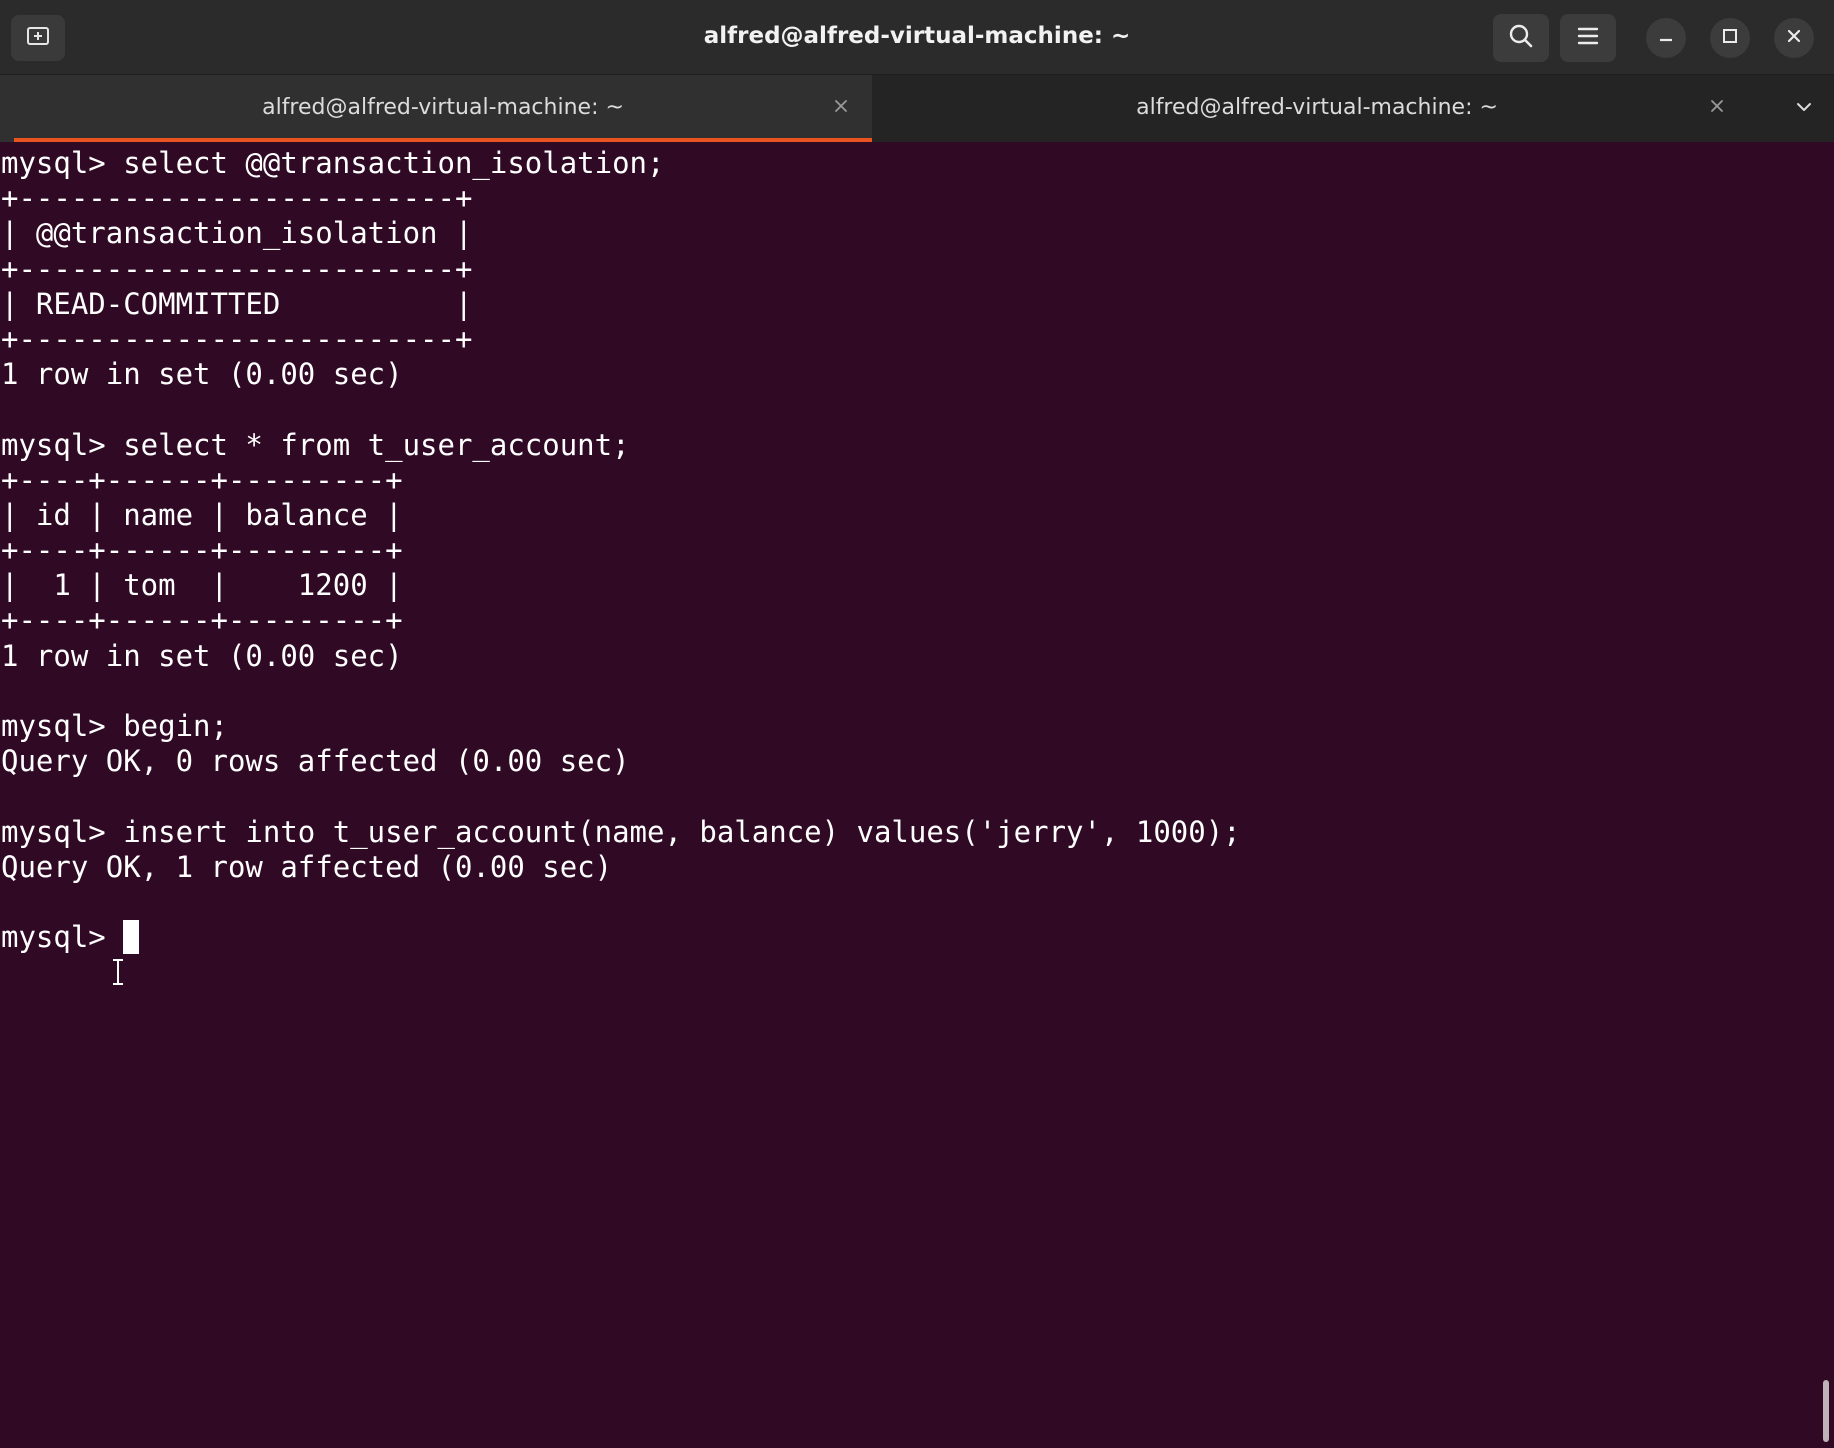 This screenshot has width=1834, height=1448. I want to click on terminal-line: Query OK, 1 row affected (0.00 sec), so click(307, 866).